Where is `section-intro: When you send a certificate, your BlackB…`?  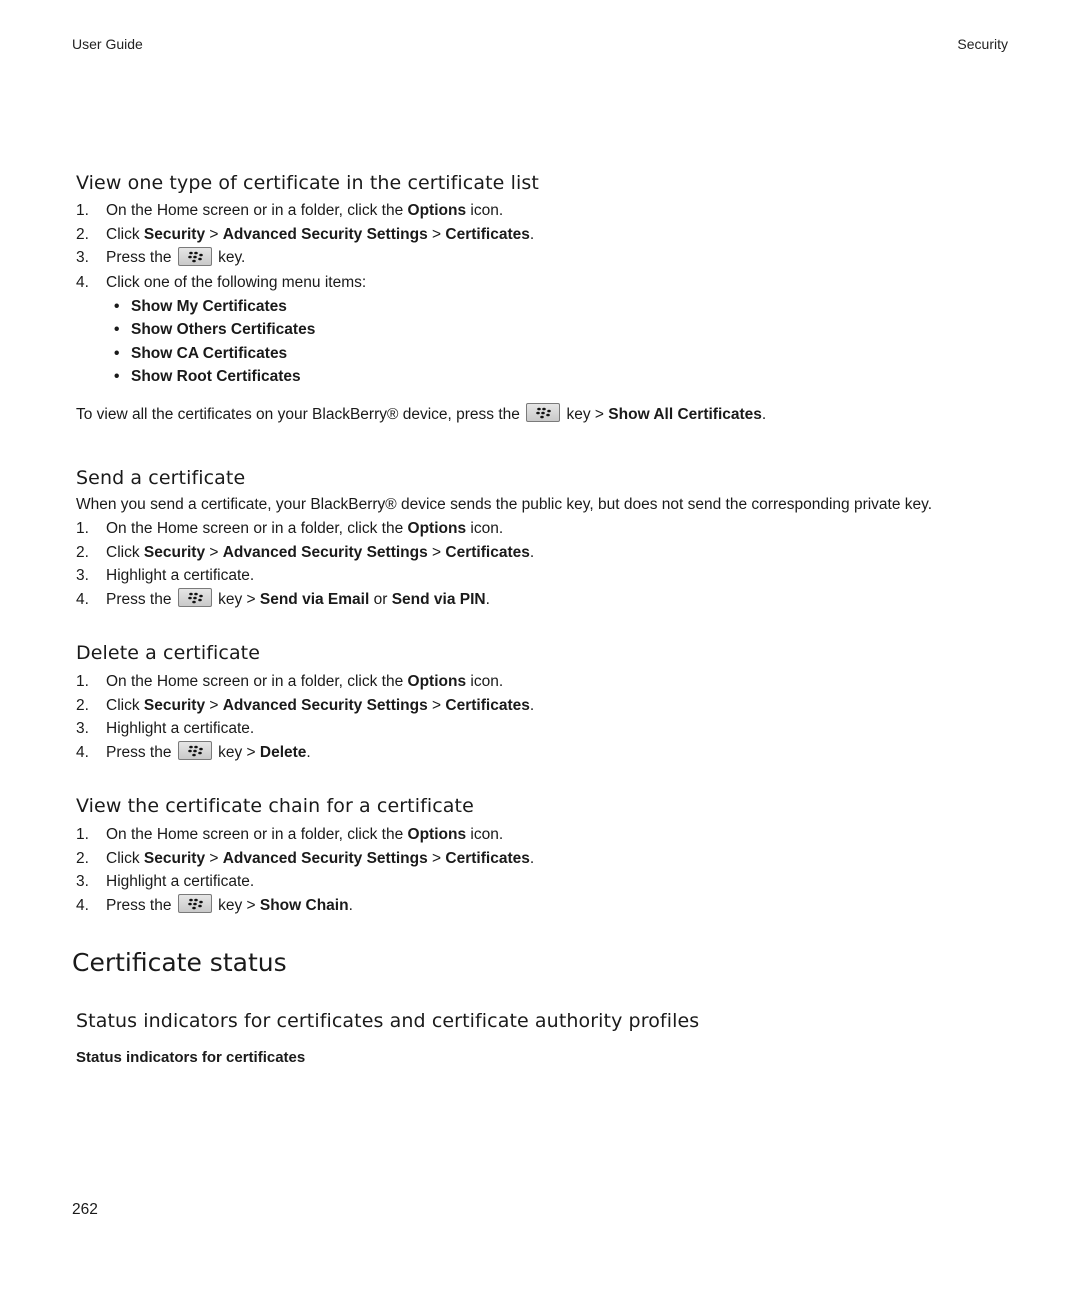
section-intro: When you send a certificate, your BlackB… is located at coordinates (504, 504).